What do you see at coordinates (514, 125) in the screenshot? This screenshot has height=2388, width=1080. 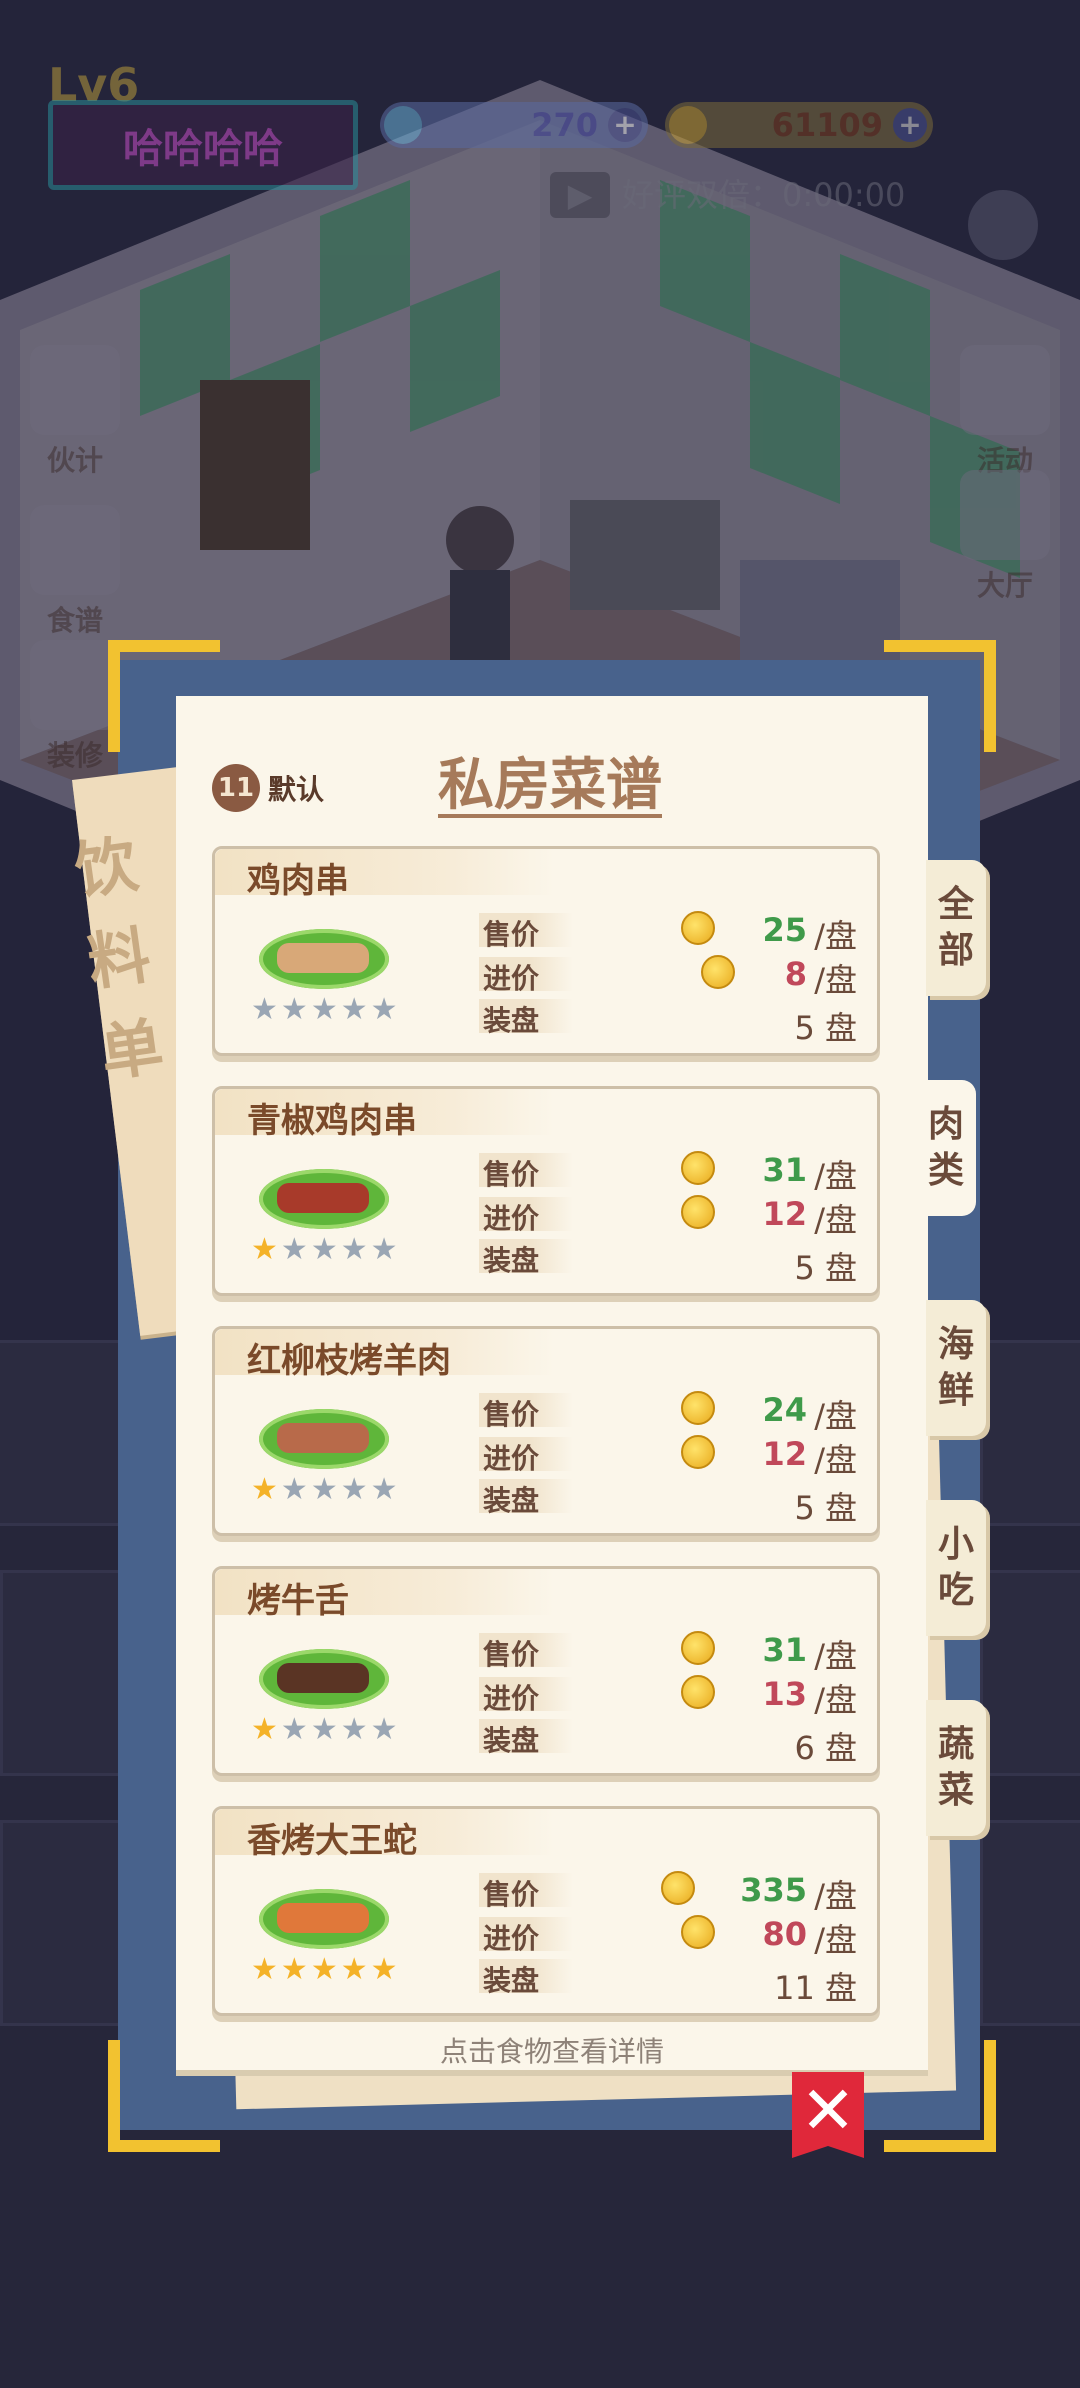 I see `gem-counter: 270 +` at bounding box center [514, 125].